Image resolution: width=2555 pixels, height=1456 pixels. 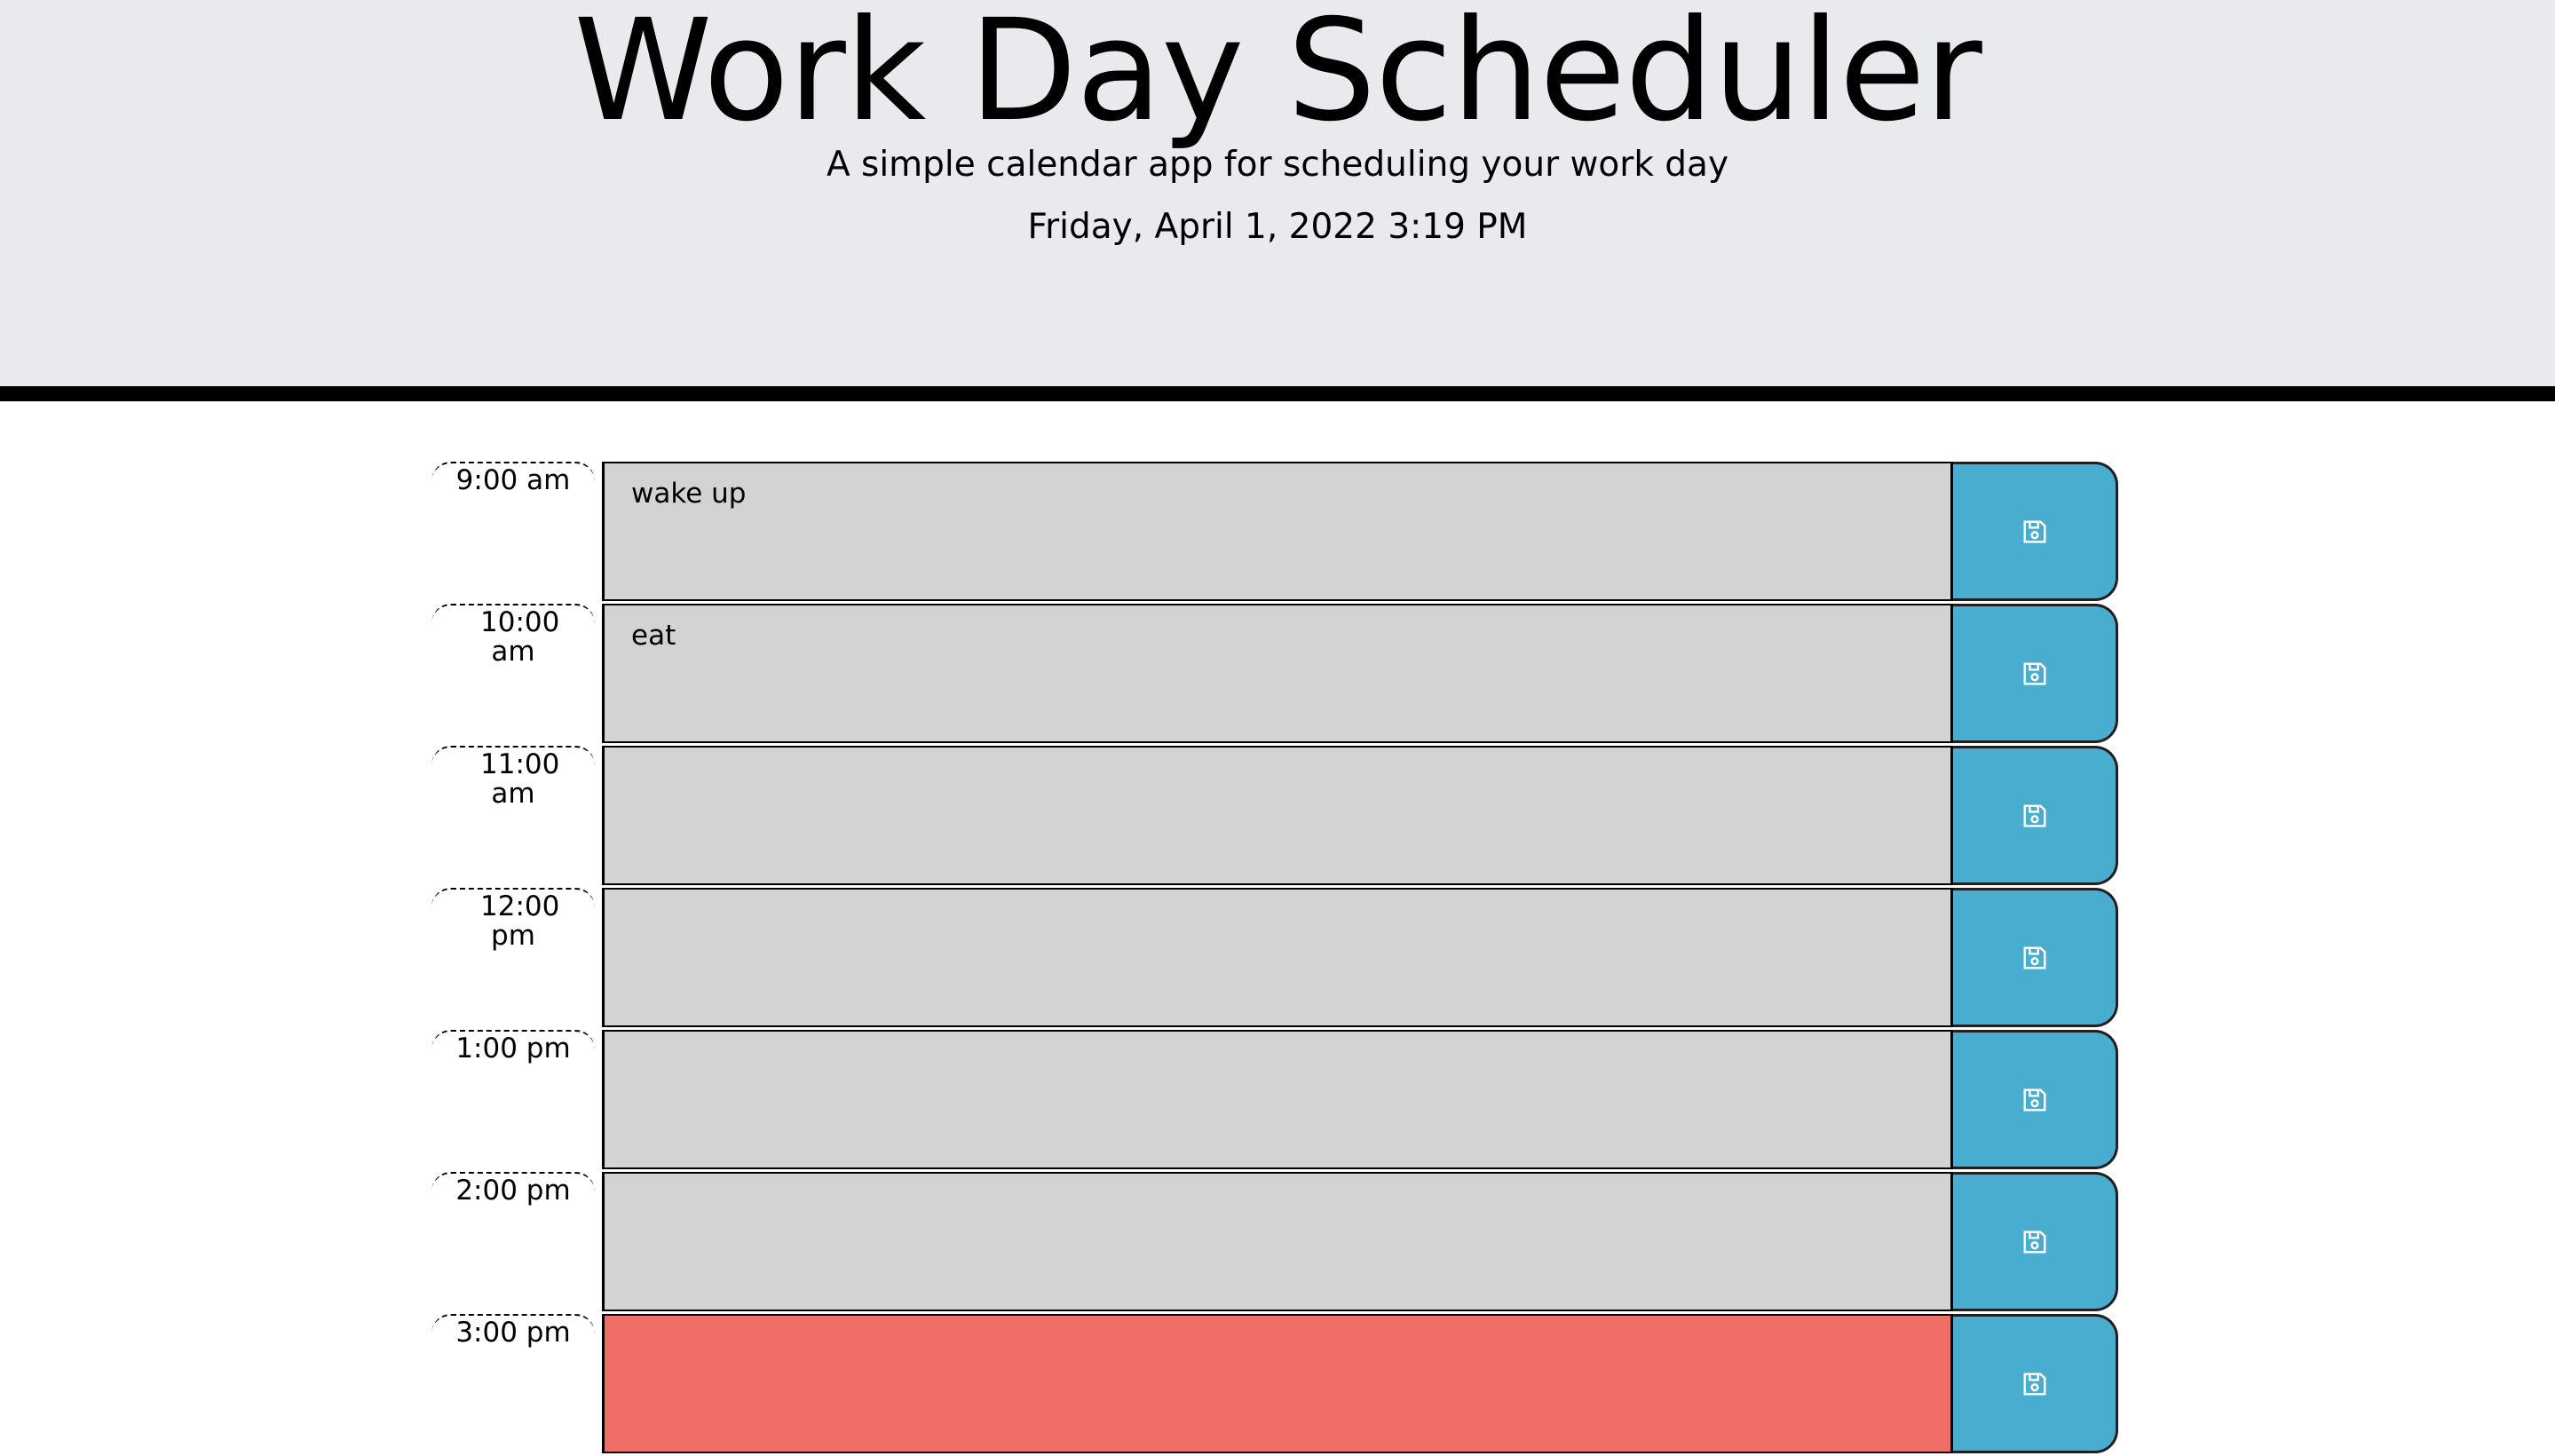 What do you see at coordinates (513, 1098) in the screenshot?
I see `hour-label: 1:00 pm` at bounding box center [513, 1098].